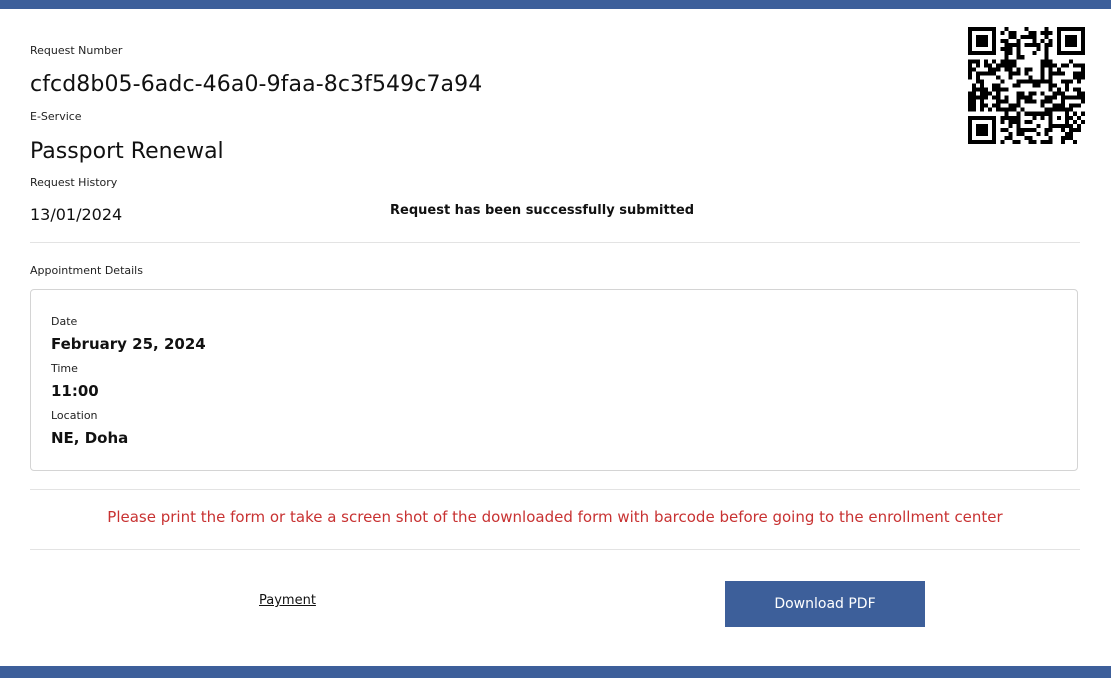 The height and width of the screenshot is (678, 1111). What do you see at coordinates (256, 84) in the screenshot?
I see `request-number: cfcd8b05-6adc-46a0-9faa-8c3f549c7a94` at bounding box center [256, 84].